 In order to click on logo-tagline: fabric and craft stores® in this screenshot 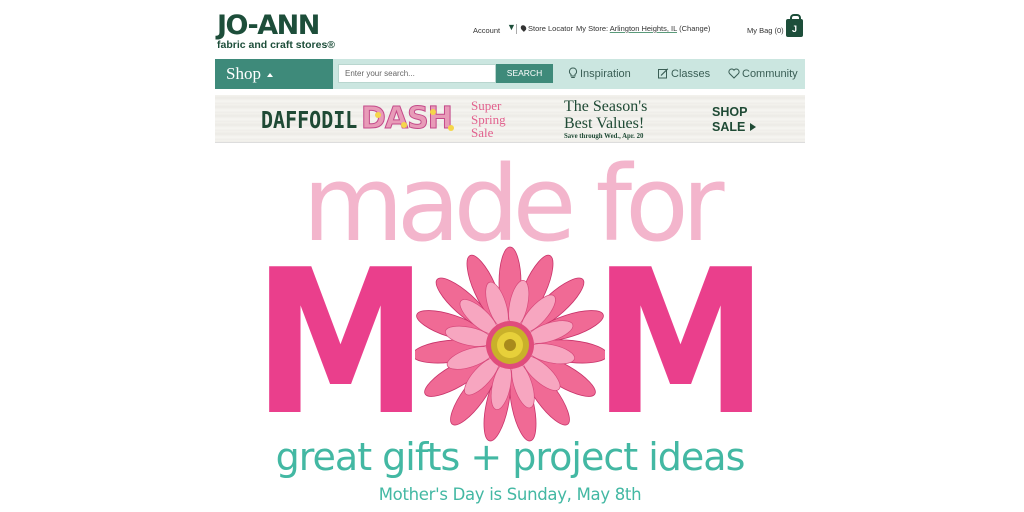, I will do `click(276, 45)`.